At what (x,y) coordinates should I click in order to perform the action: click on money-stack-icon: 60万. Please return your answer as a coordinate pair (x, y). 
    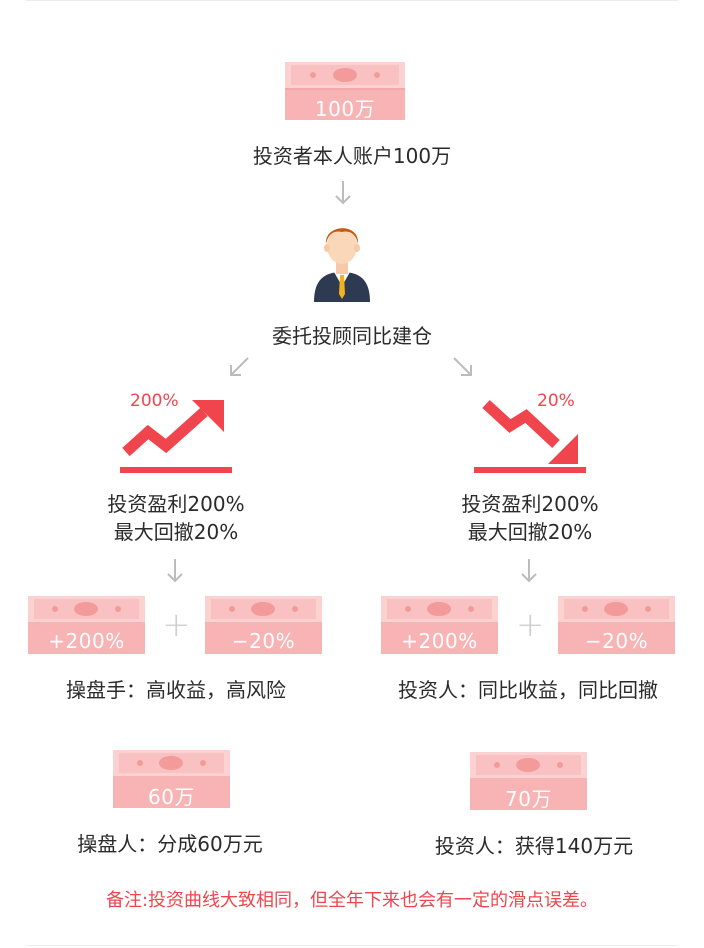
    Looking at the image, I should click on (171, 779).